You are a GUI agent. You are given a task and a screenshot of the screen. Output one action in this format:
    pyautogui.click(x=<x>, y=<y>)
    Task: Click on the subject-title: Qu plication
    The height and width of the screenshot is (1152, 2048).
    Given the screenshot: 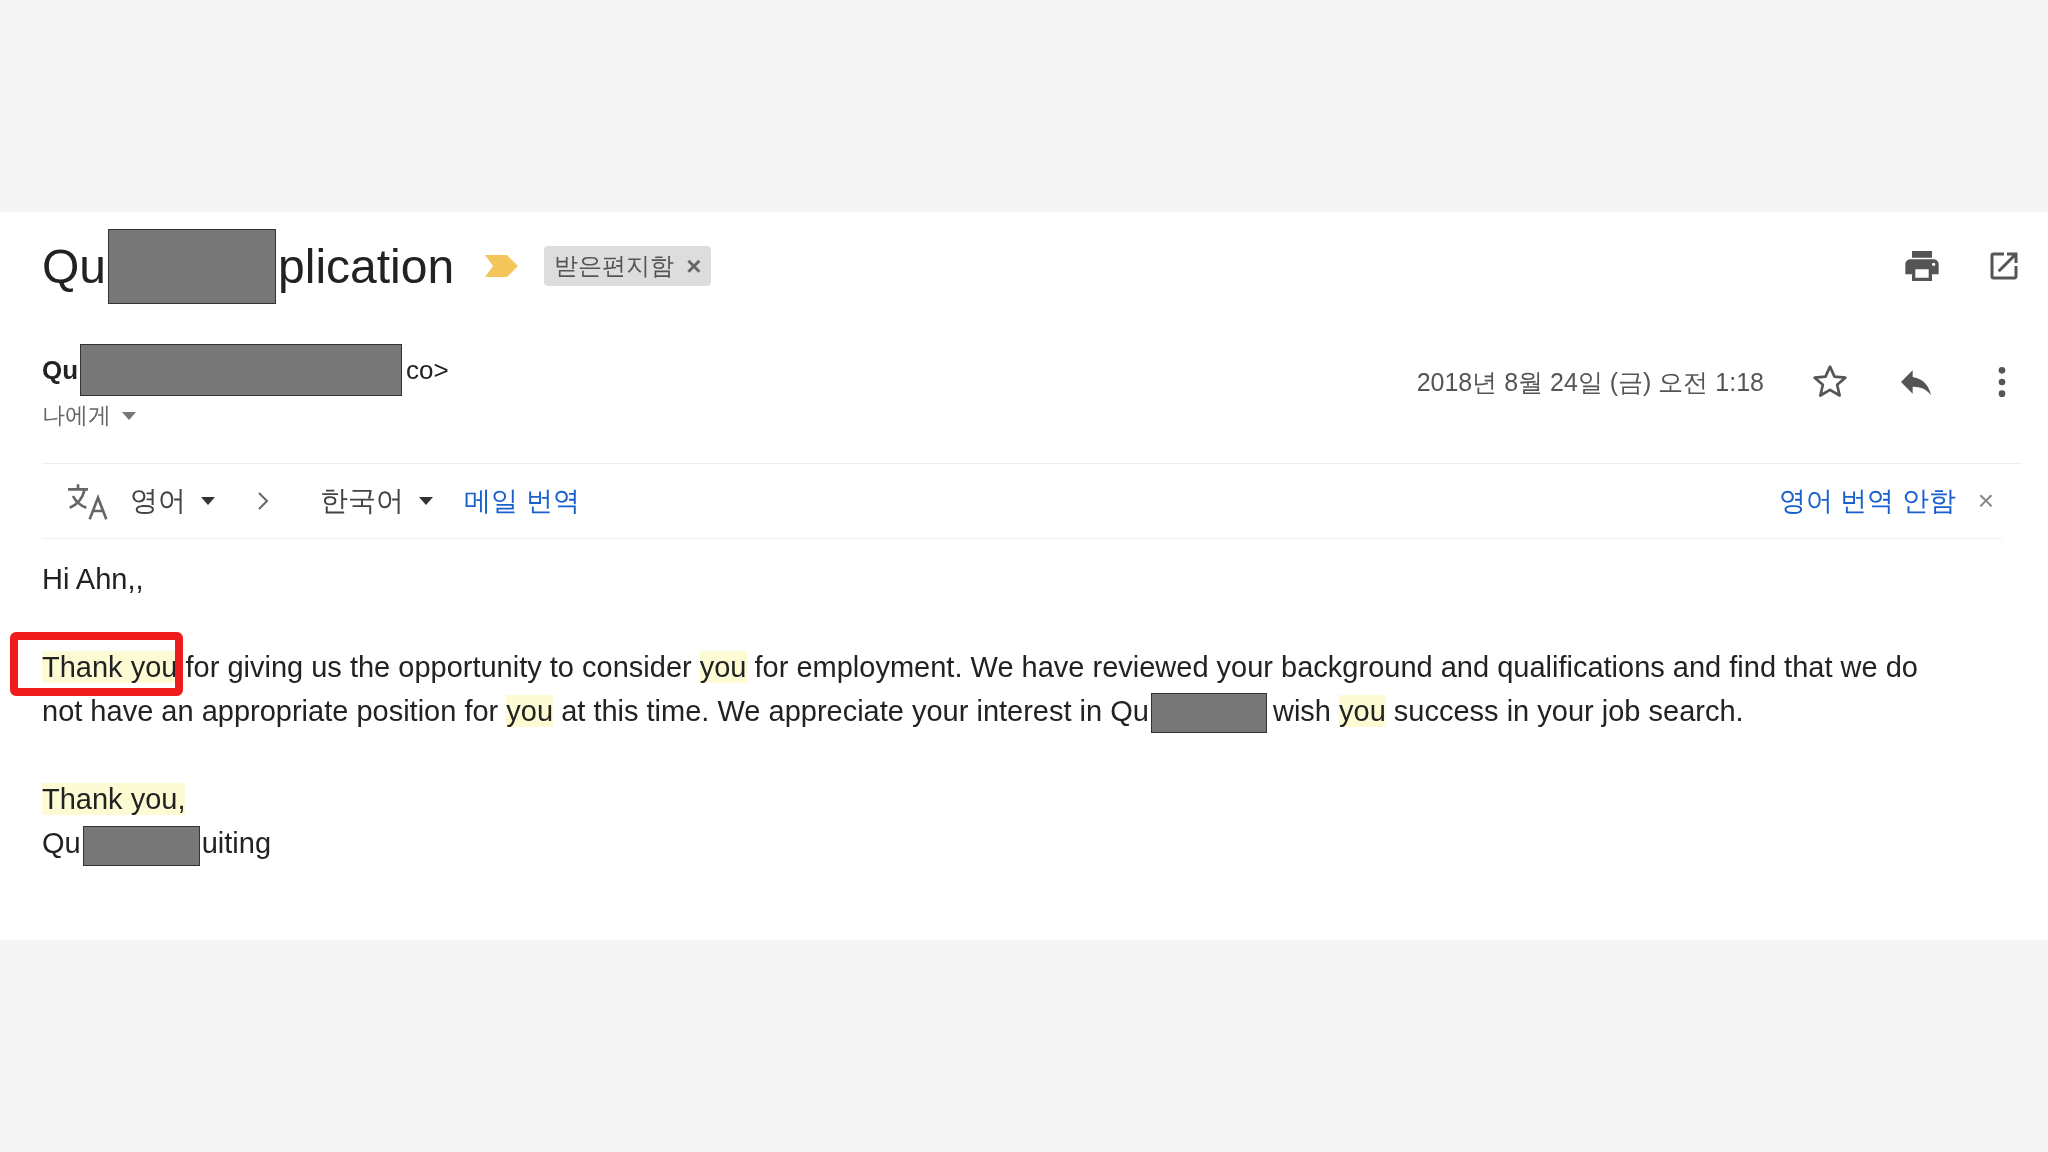 What is the action you would take?
    pyautogui.click(x=248, y=266)
    